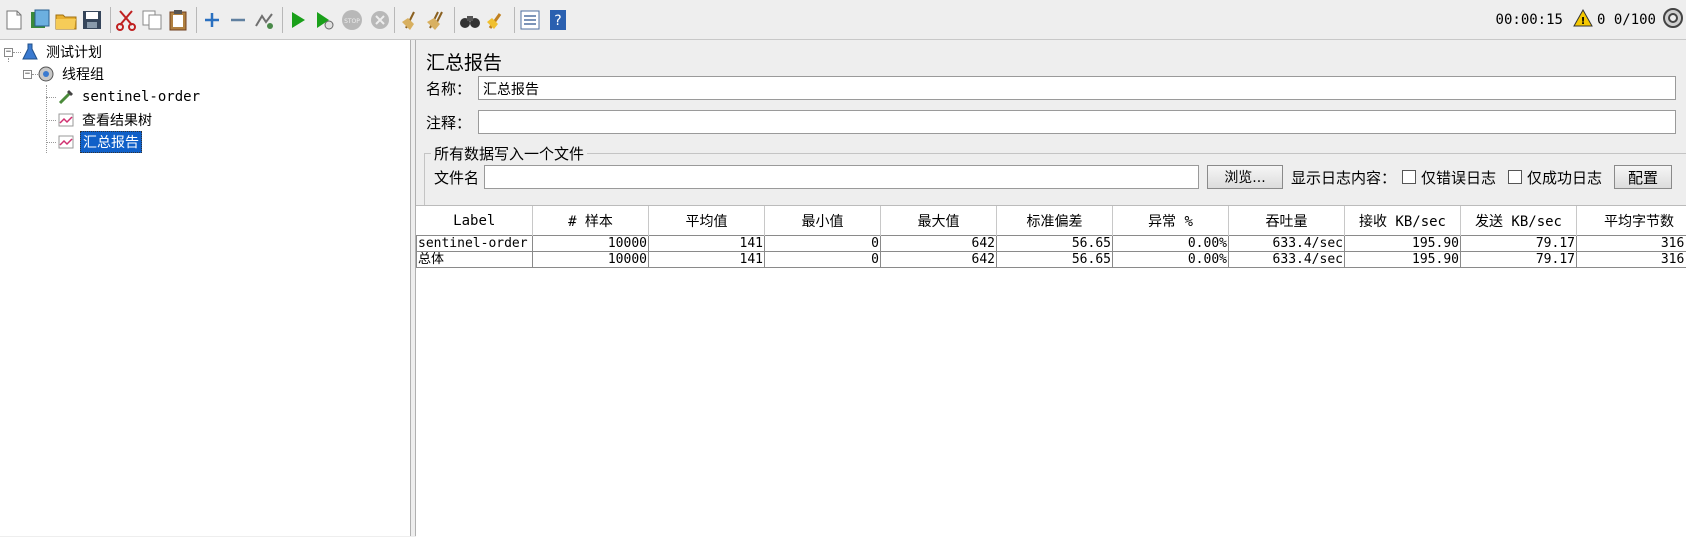  What do you see at coordinates (591, 221) in the screenshot?
I see `column-header: # 样本` at bounding box center [591, 221].